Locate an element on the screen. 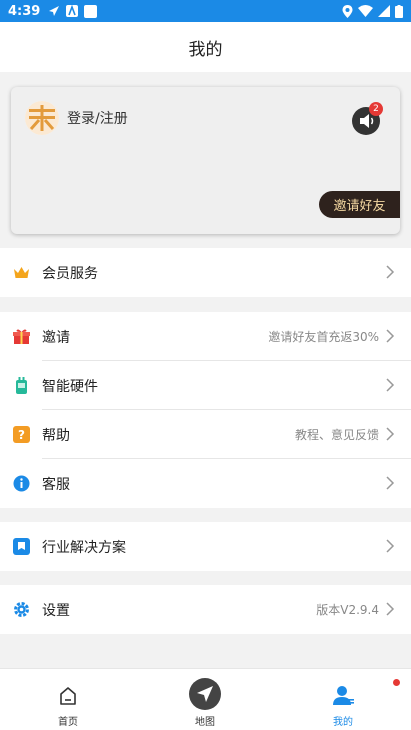 Image resolution: width=411 pixels, height=730 pixels. nav-label-map: 地图 is located at coordinates (205, 722).